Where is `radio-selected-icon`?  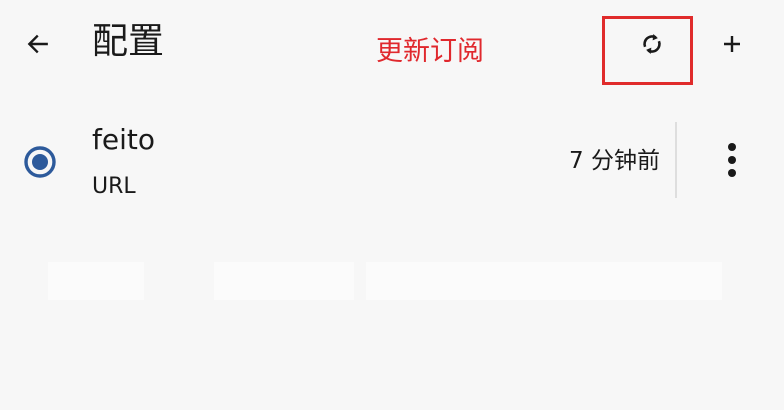
radio-selected-icon is located at coordinates (40, 162).